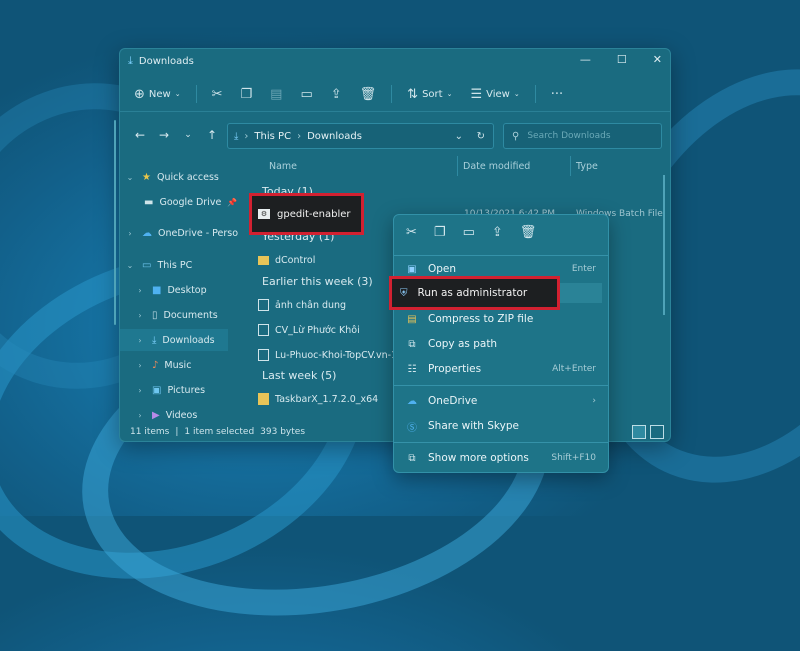  What do you see at coordinates (247, 94) in the screenshot?
I see `copy-button: ❐` at bounding box center [247, 94].